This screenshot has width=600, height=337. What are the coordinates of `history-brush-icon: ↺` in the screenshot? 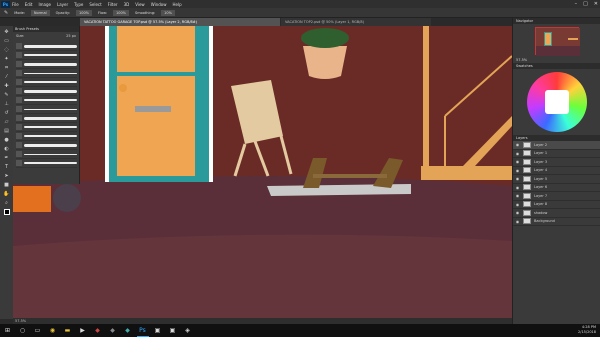 It's located at (6, 113).